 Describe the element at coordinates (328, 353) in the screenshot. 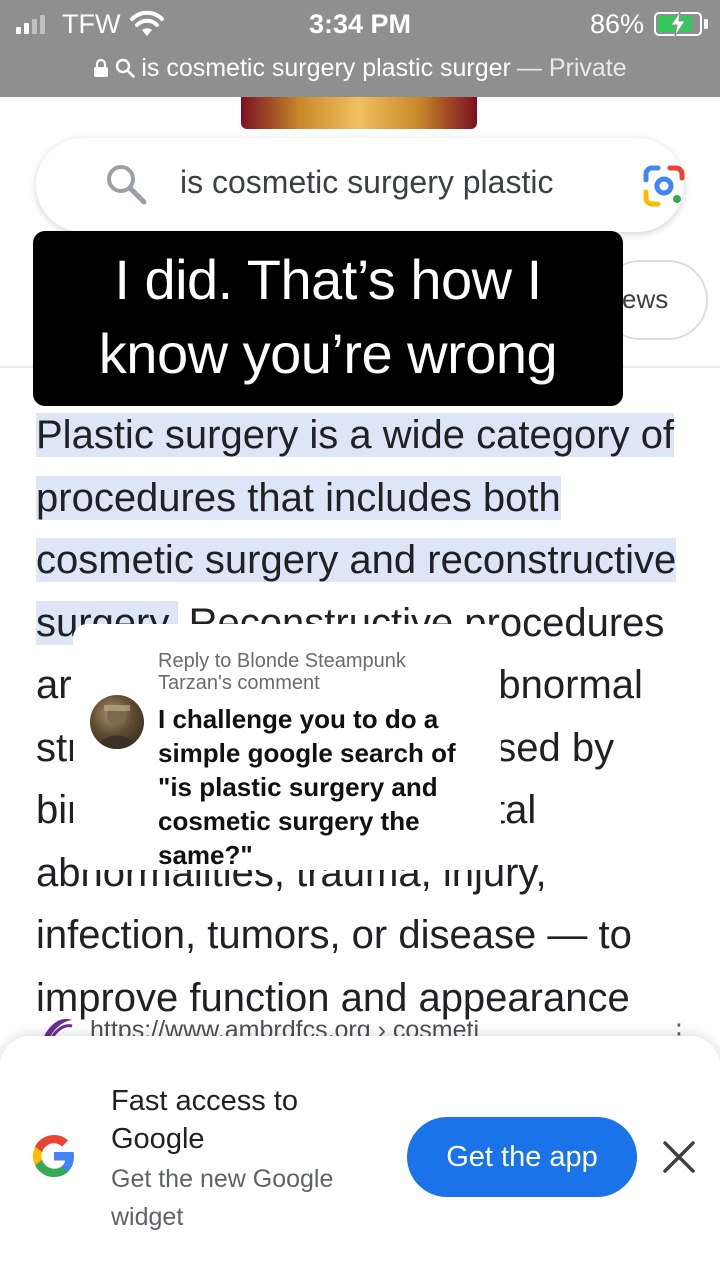

I see `caption-line-2: know you’re wrong` at that location.